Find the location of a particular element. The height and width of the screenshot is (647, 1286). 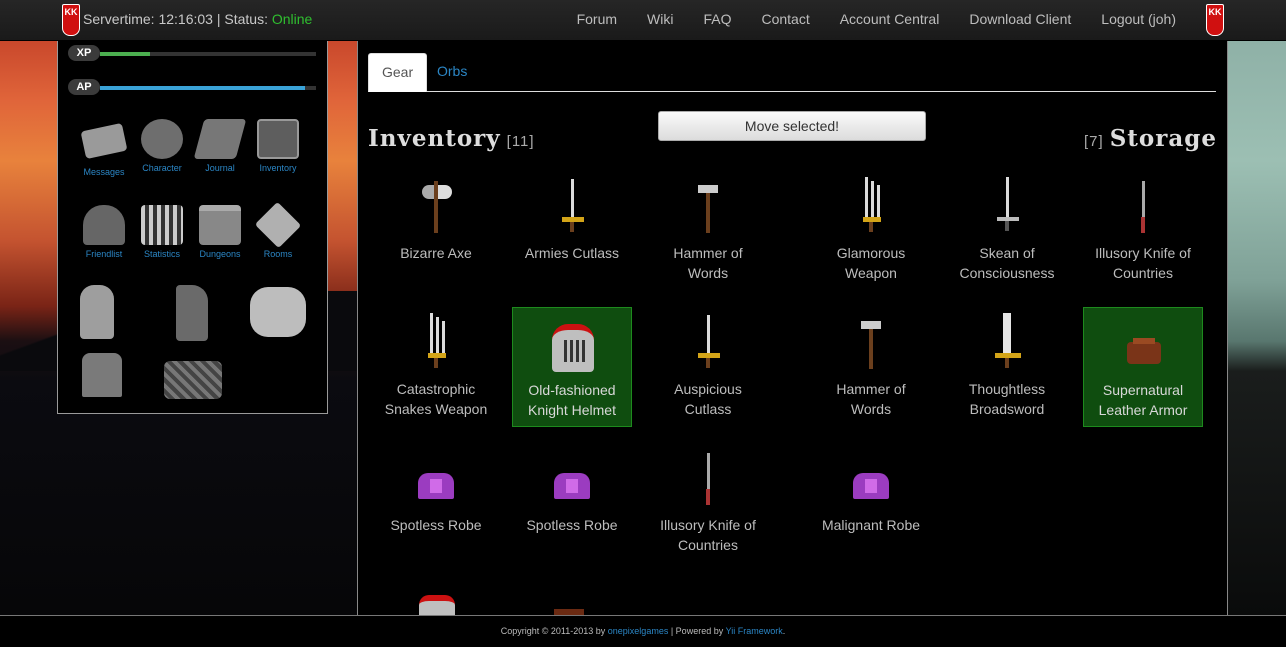

companion-reader-sprite is located at coordinates (102, 375).